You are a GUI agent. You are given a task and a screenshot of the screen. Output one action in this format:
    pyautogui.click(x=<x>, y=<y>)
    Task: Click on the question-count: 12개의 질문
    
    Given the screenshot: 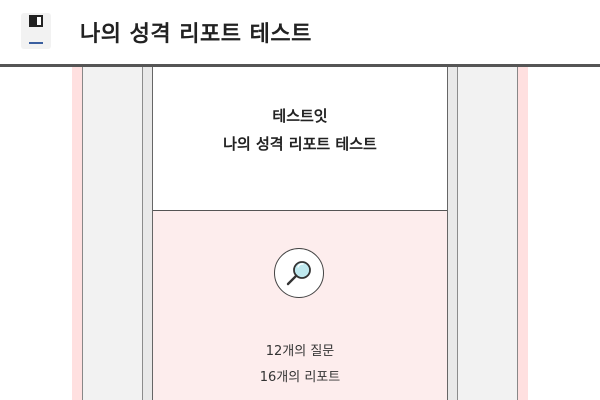 What is the action you would take?
    pyautogui.click(x=300, y=351)
    